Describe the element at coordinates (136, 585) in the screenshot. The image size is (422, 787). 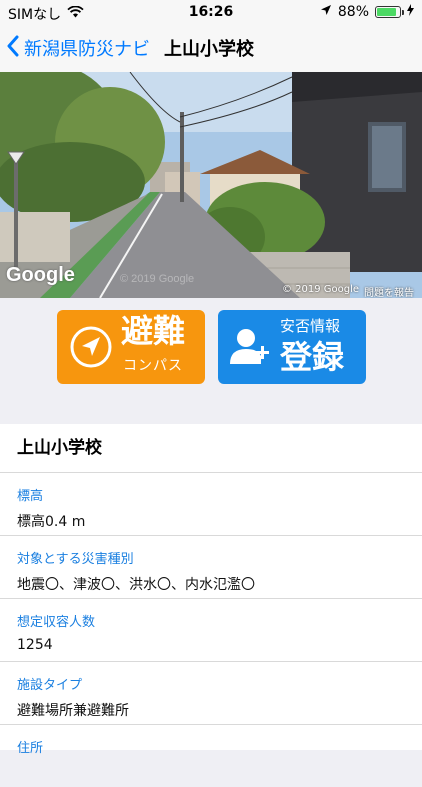
I see `row-value: 地震〇、津波〇、洪水〇、内水氾濫〇` at that location.